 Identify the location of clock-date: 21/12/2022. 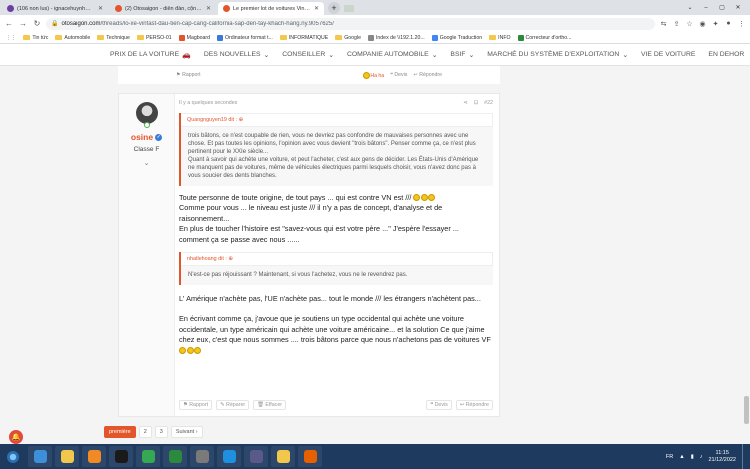
(722, 459).